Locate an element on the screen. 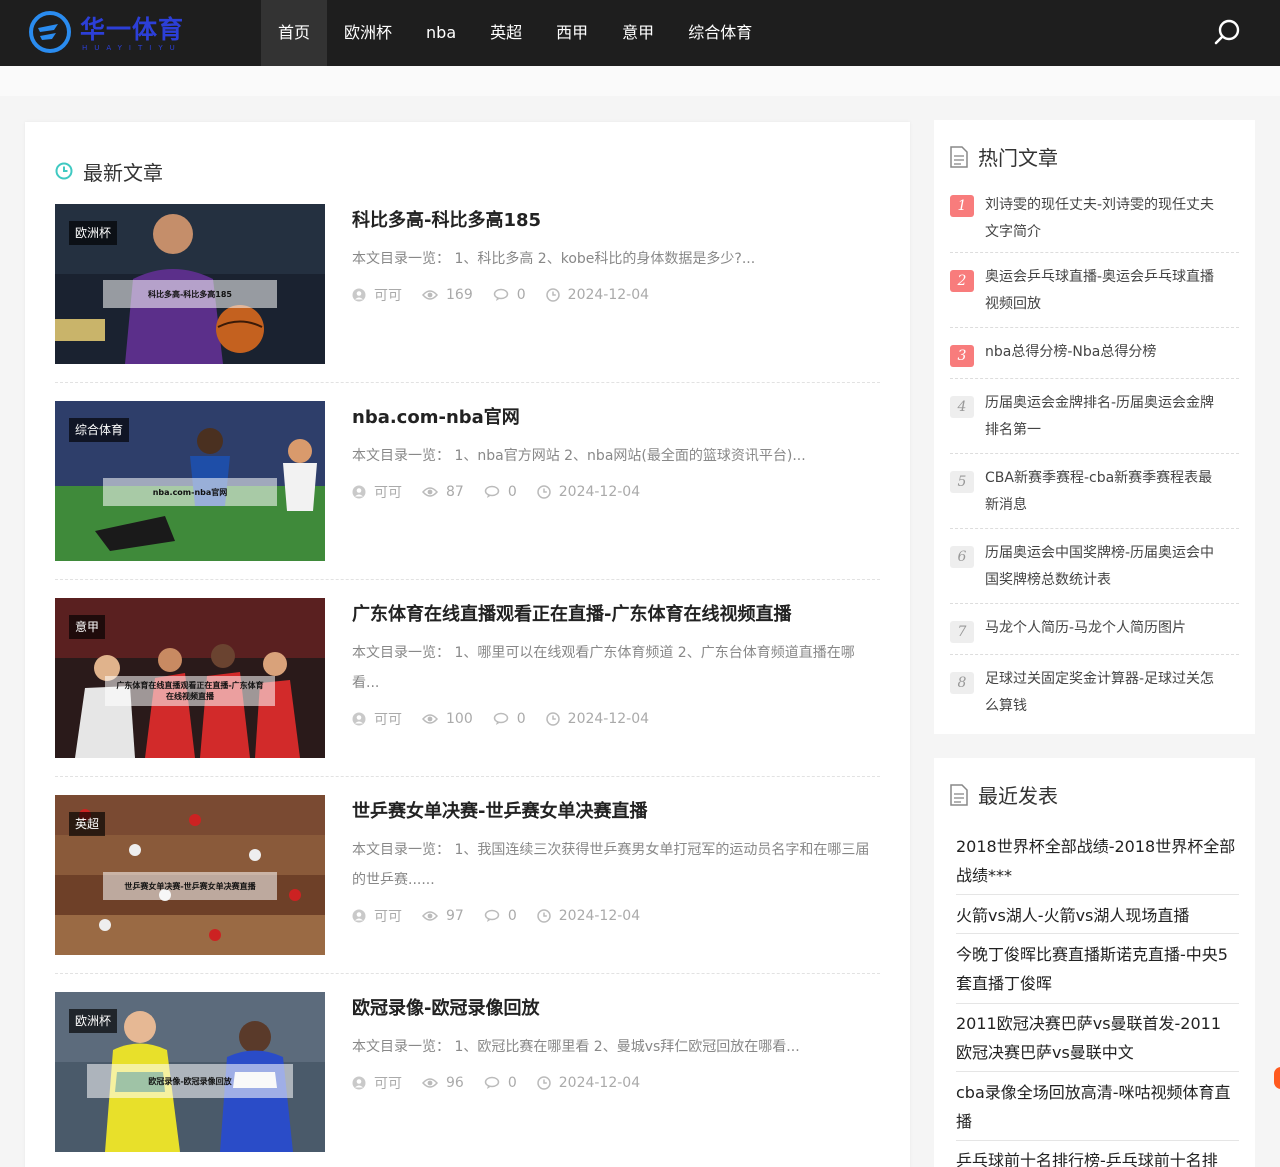 This screenshot has height=1167, width=1280. article-title: 科比多高-科比多高185 is located at coordinates (446, 219).